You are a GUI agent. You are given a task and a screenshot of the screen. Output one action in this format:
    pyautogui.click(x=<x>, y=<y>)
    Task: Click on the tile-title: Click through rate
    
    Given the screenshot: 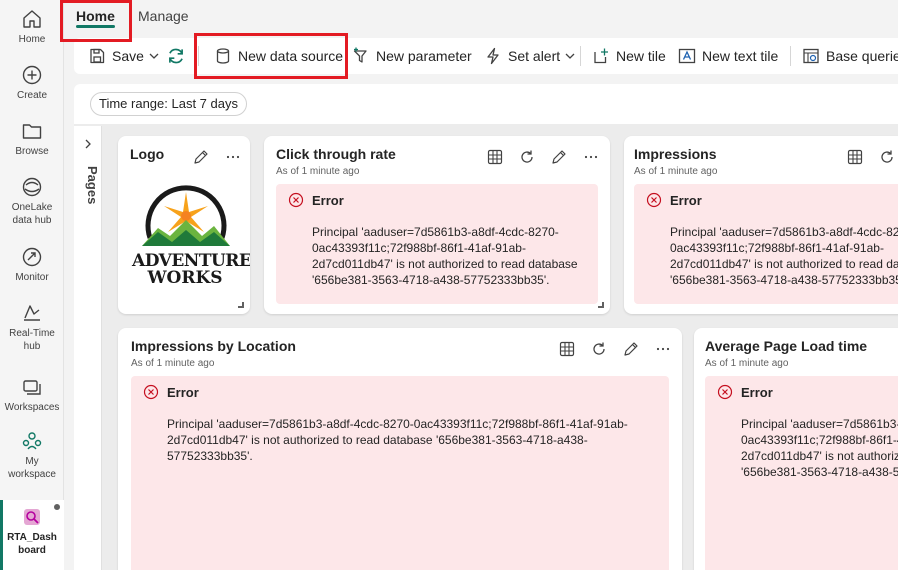 What is the action you would take?
    pyautogui.click(x=336, y=154)
    